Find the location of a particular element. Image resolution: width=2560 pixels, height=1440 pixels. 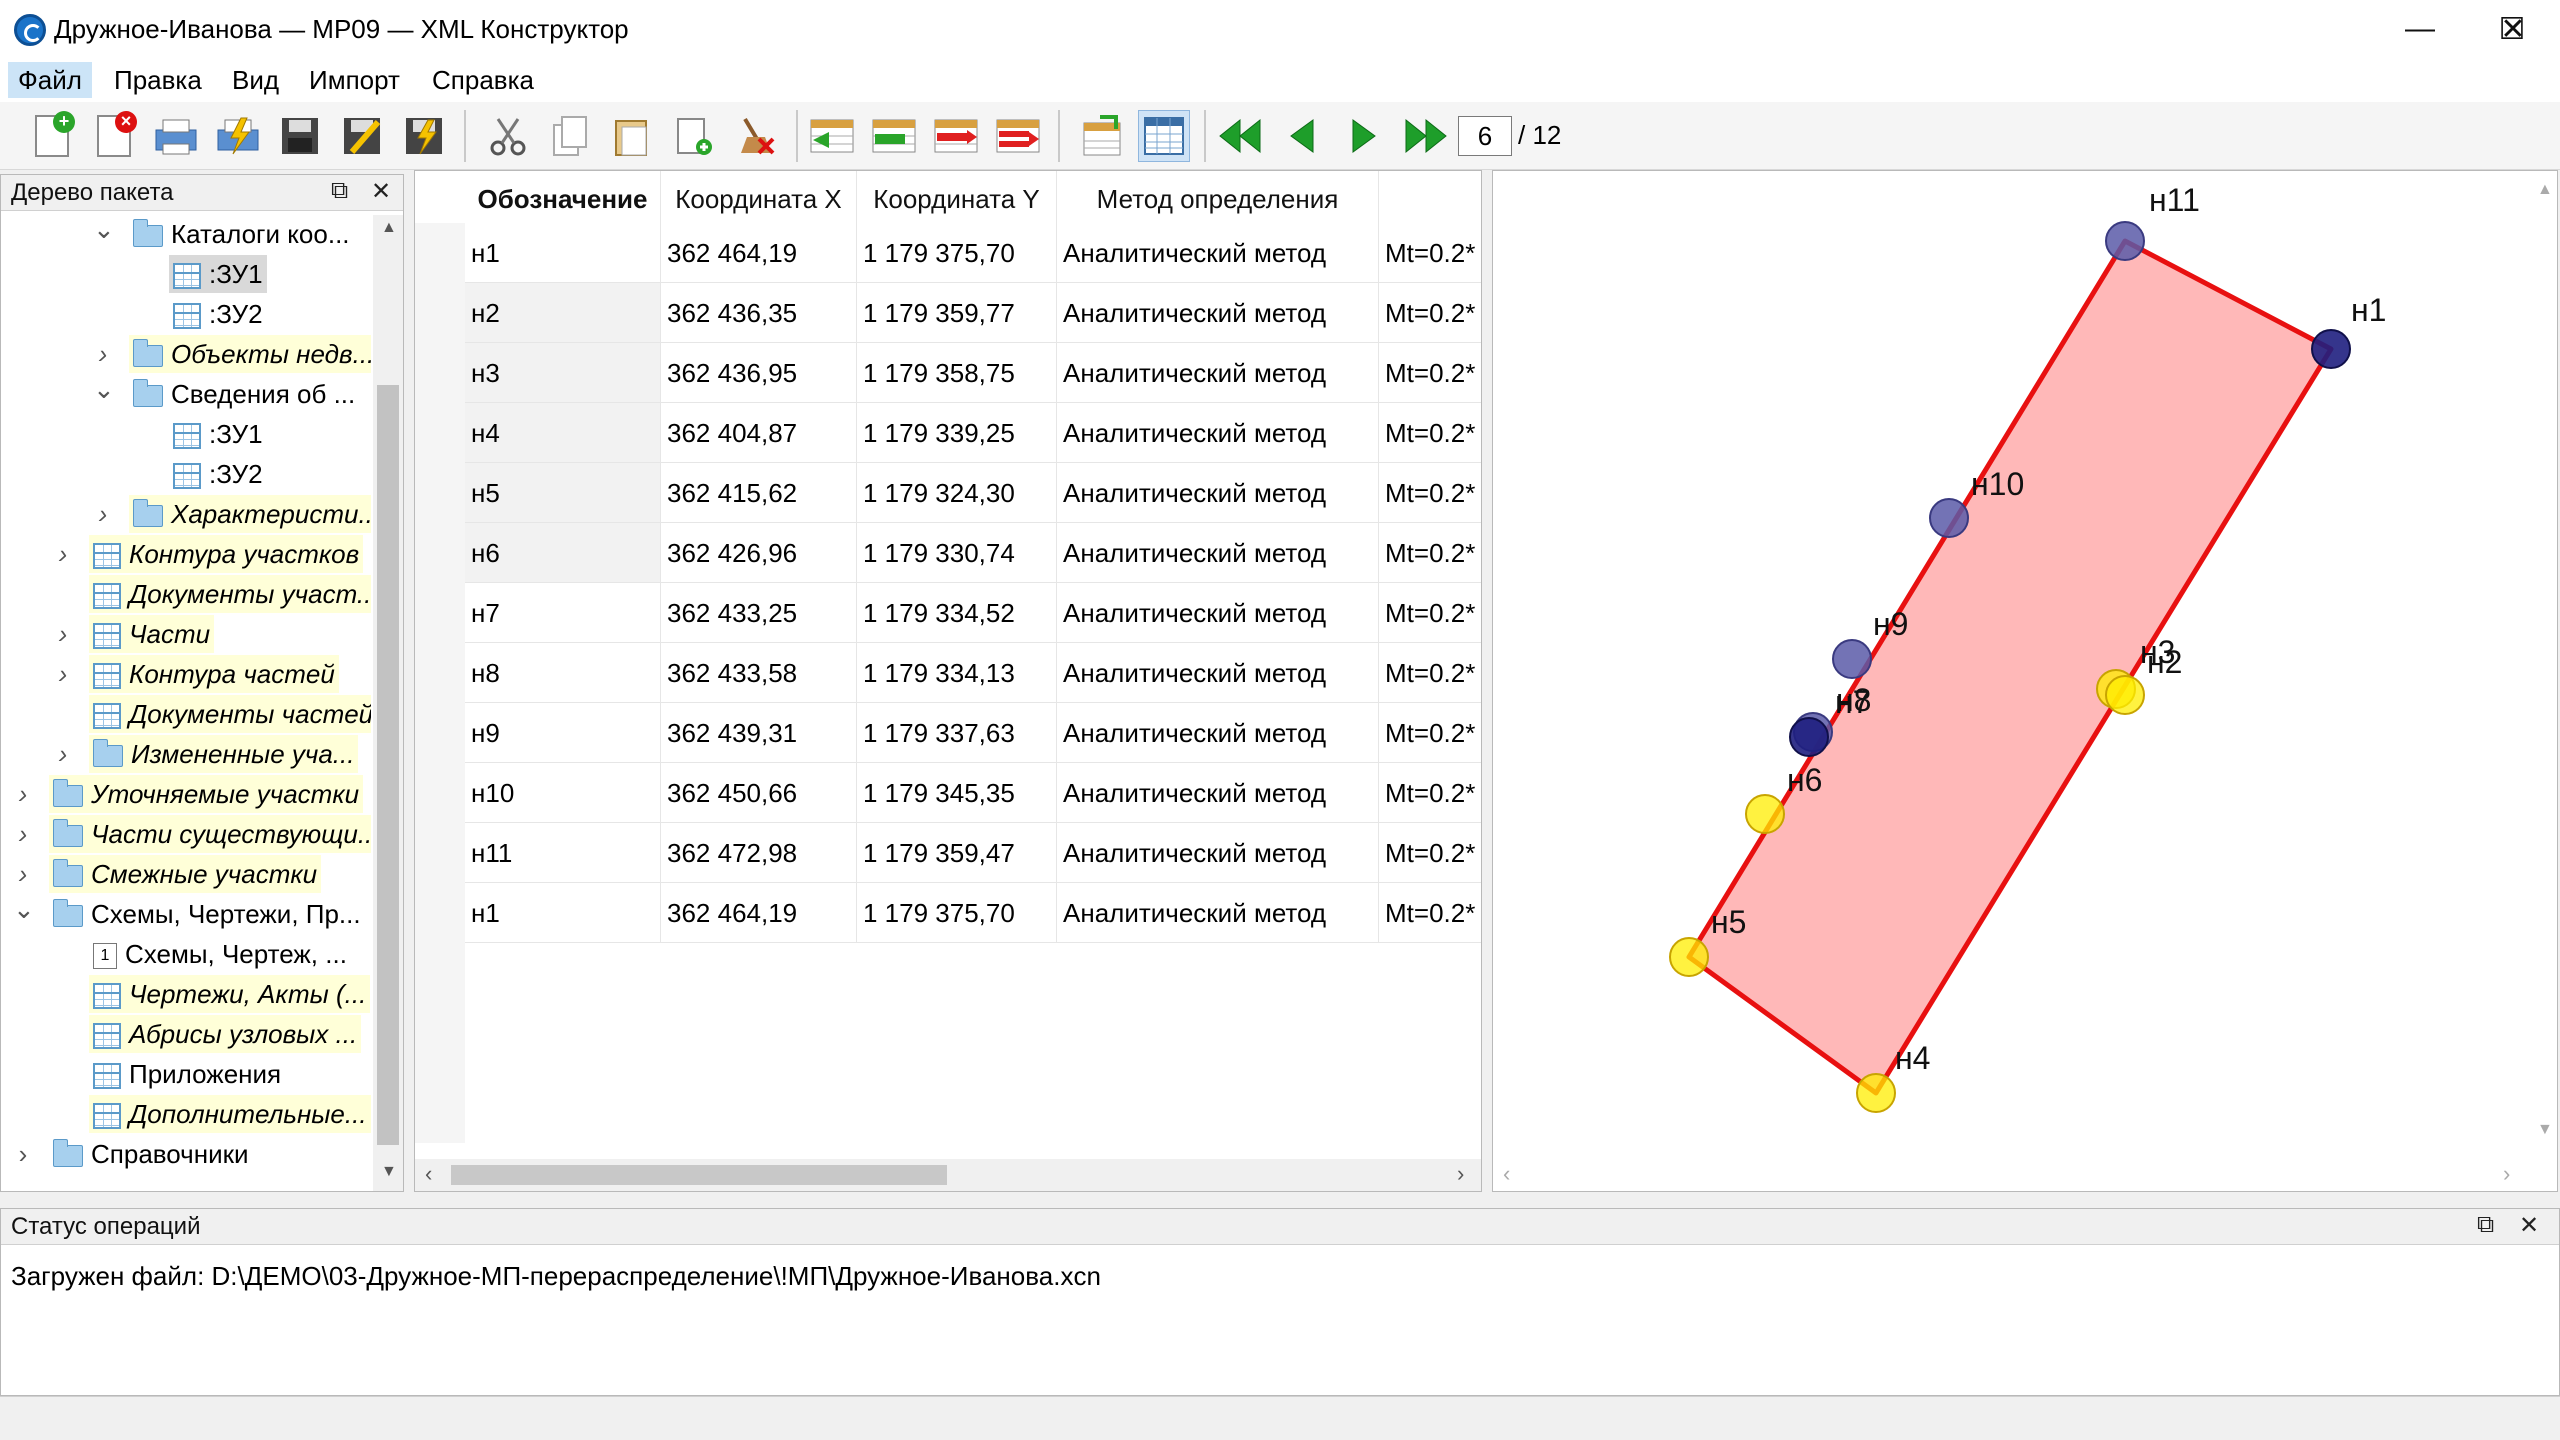

tree-item: › Контура участков is located at coordinates (186, 554).